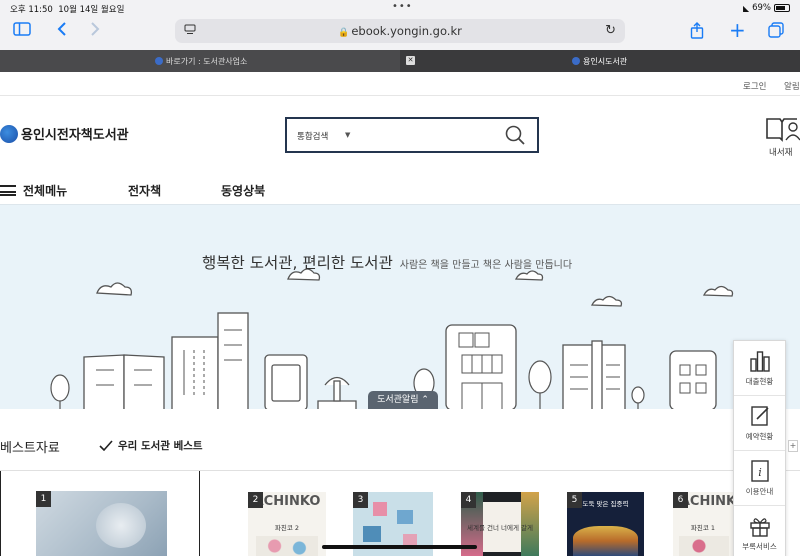 This screenshot has width=800, height=556. What do you see at coordinates (599, 61) in the screenshot?
I see `tab-yongin-library: 용인시도서관` at bounding box center [599, 61].